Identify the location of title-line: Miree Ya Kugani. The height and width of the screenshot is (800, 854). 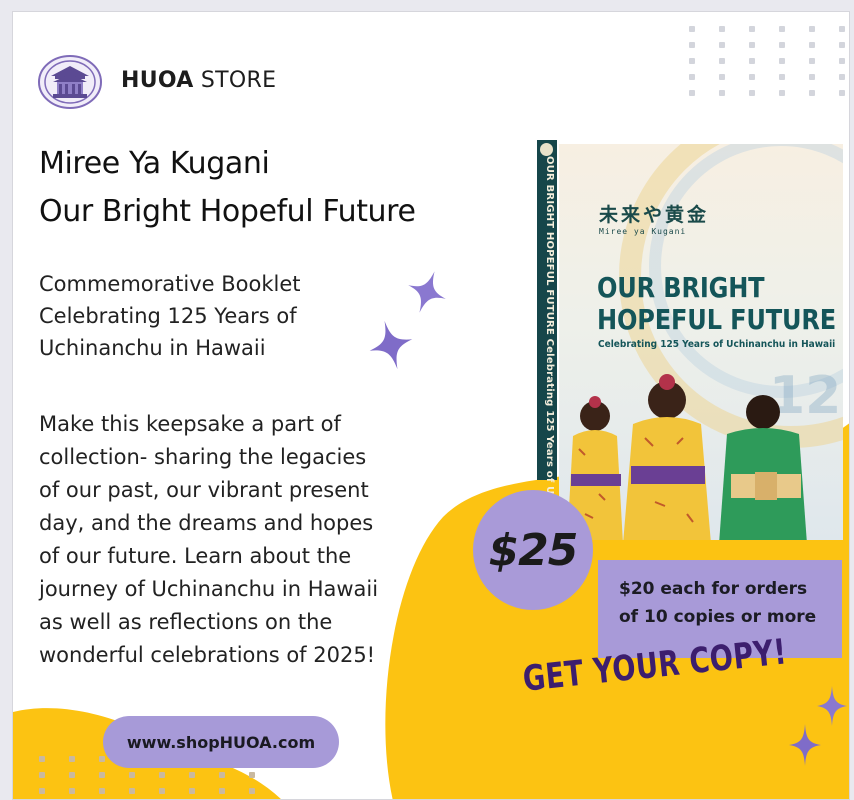
(154, 163).